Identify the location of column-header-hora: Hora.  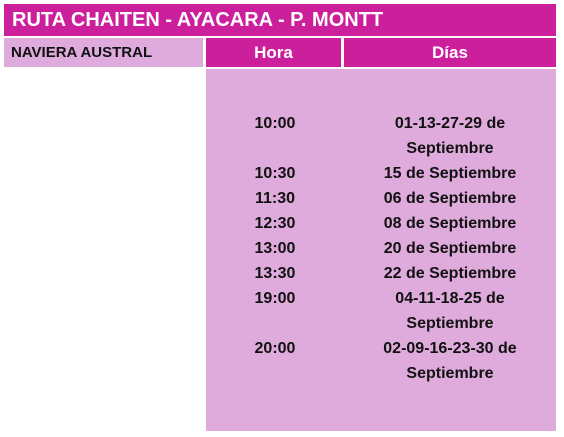
(273, 52).